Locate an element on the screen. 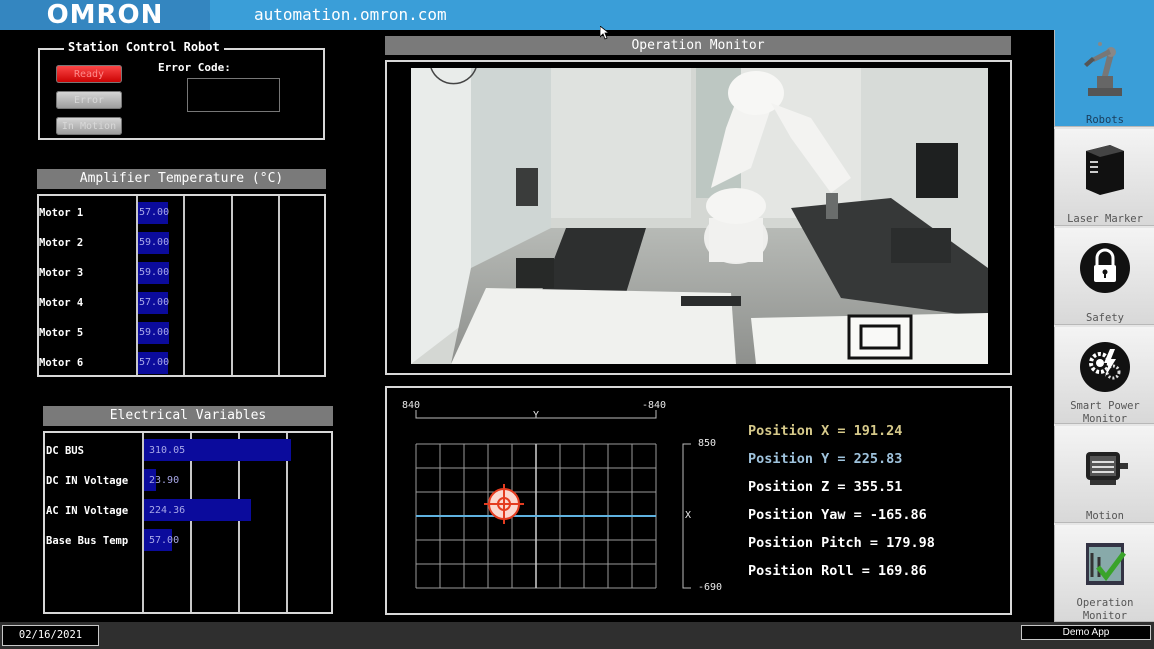  nav-operation-monitor-label: Operation Monitor is located at coordinates (1105, 609).